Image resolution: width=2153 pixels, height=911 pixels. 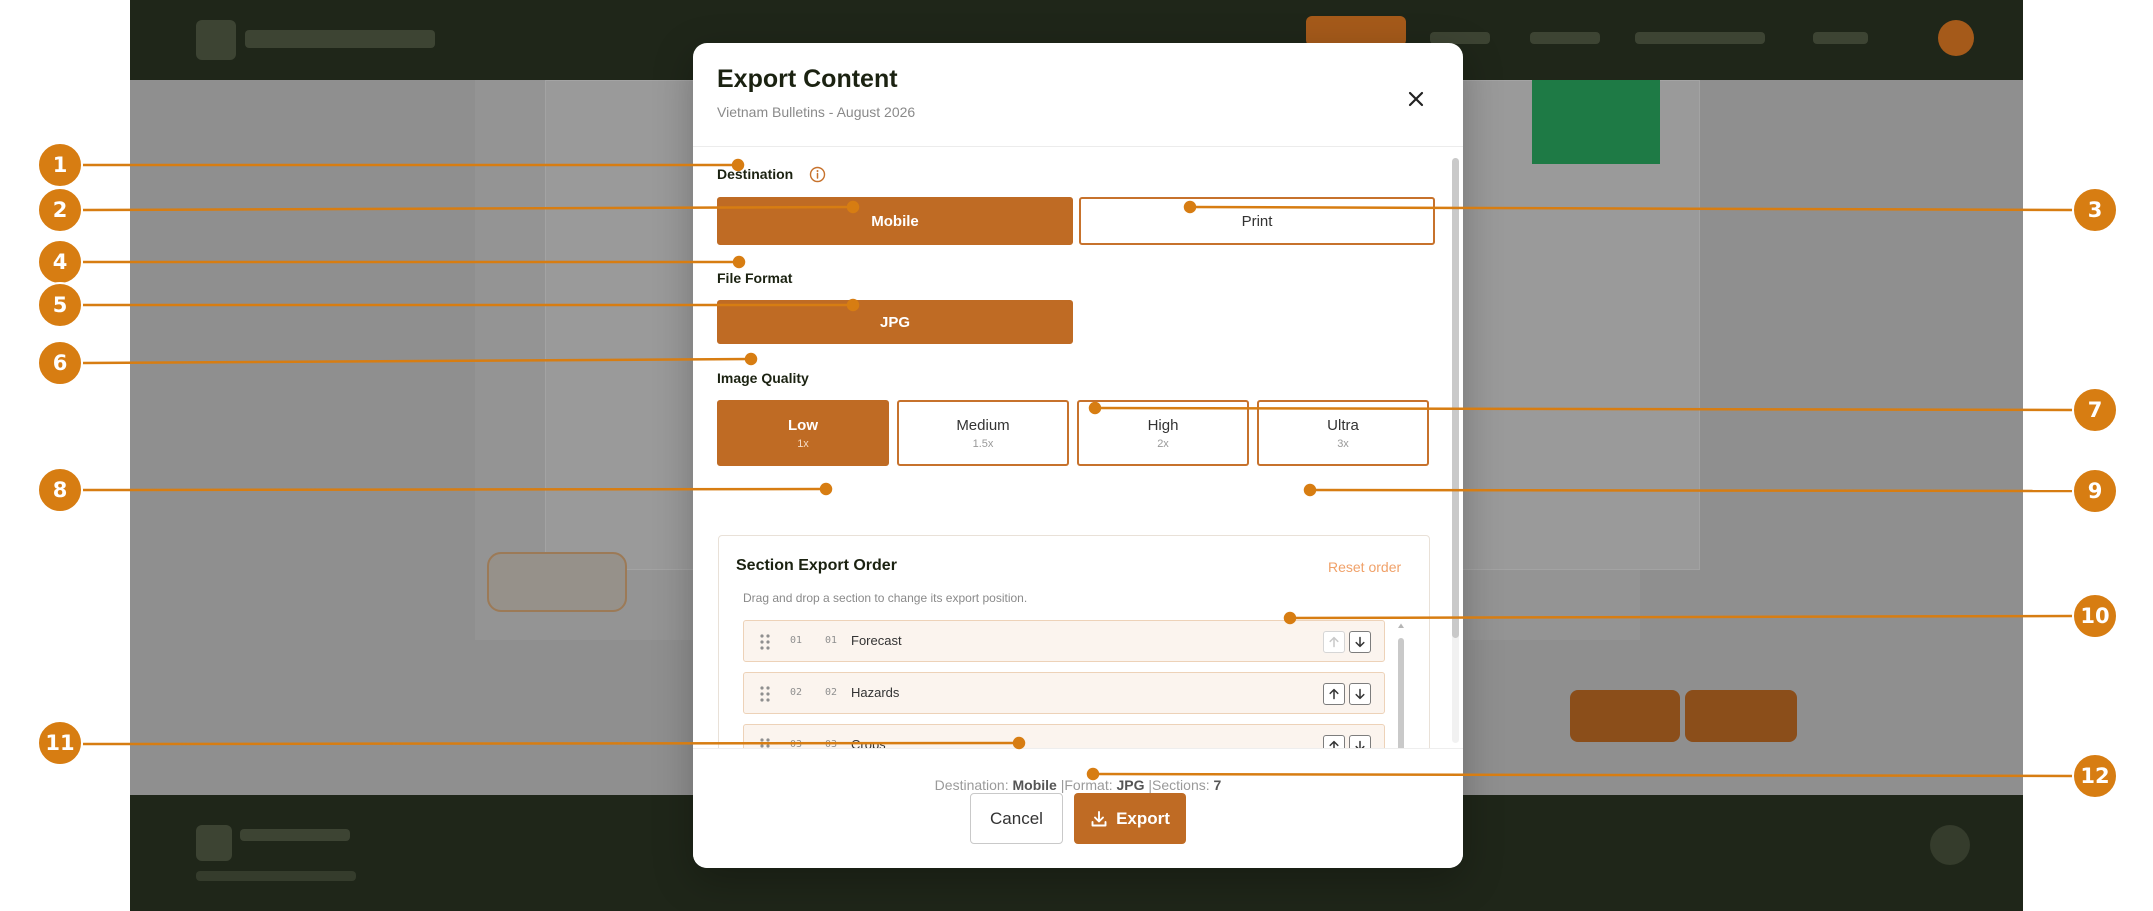 What do you see at coordinates (1364, 567) in the screenshot?
I see `reset-order-link: Reset order` at bounding box center [1364, 567].